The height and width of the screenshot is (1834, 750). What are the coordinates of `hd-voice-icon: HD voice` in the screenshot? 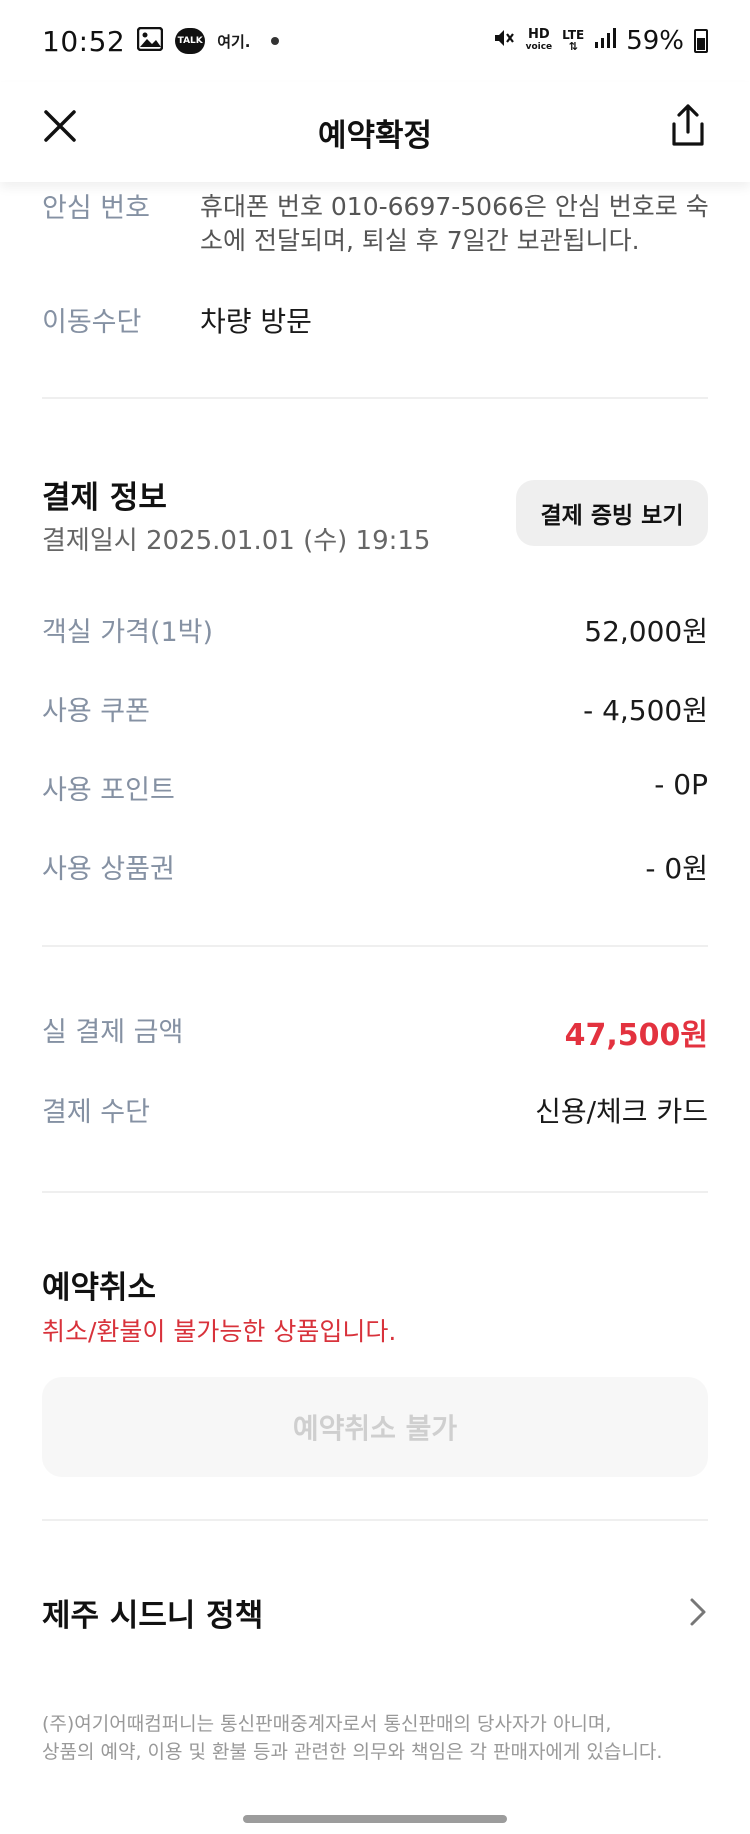 It's located at (539, 40).